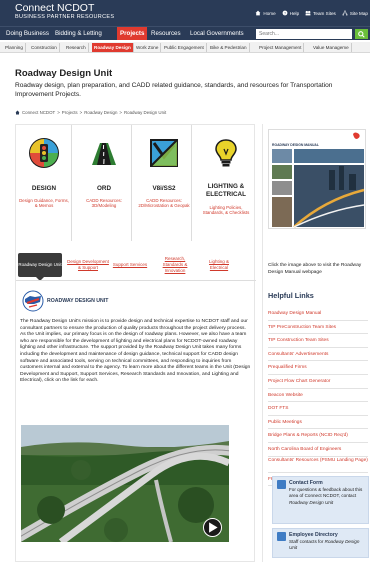 Image resolution: width=370 pixels, height=562 pixels. What do you see at coordinates (318, 409) in the screenshot?
I see `link-dot-fts: DOT FTS` at bounding box center [318, 409].